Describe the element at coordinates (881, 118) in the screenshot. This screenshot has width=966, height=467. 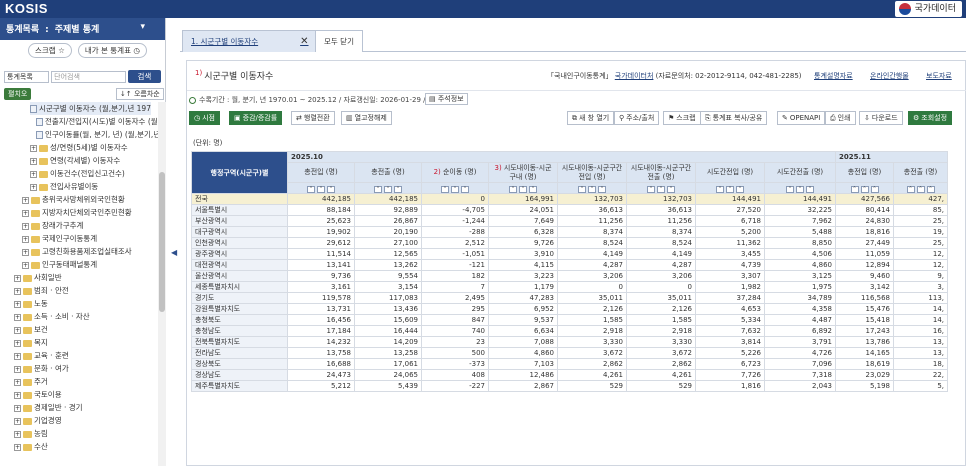
I see `download-button: ⇩ 다운로드` at that location.